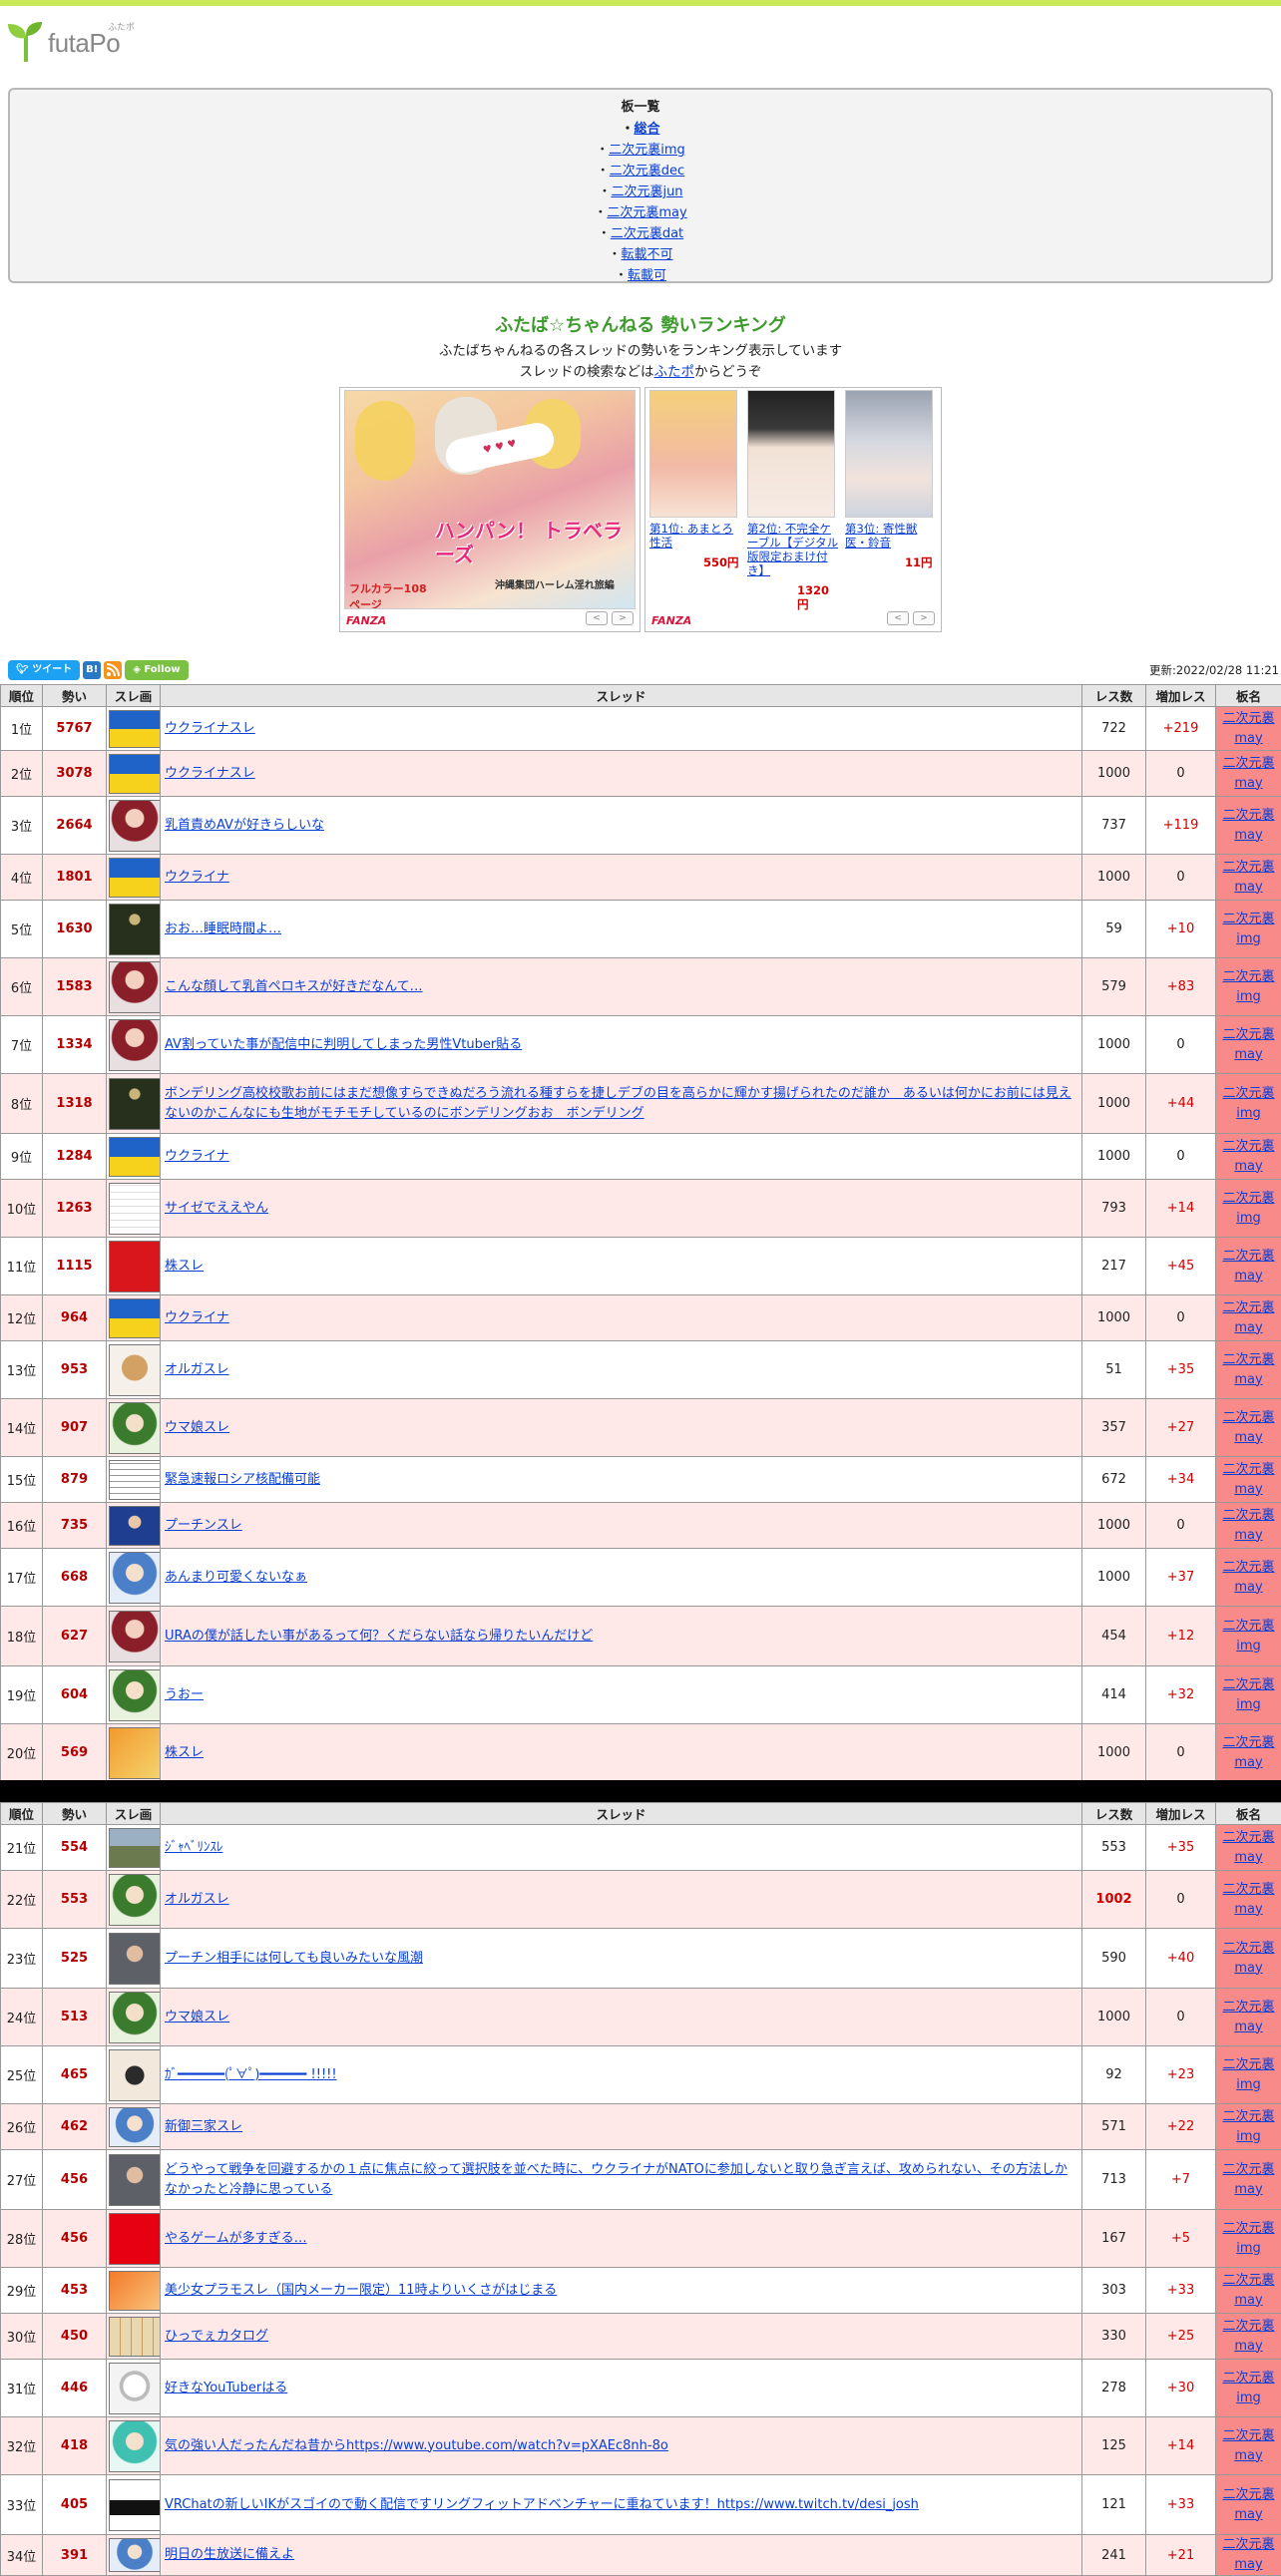 The height and width of the screenshot is (2576, 1281). I want to click on hatena-bookmark-button: B!, so click(92, 670).